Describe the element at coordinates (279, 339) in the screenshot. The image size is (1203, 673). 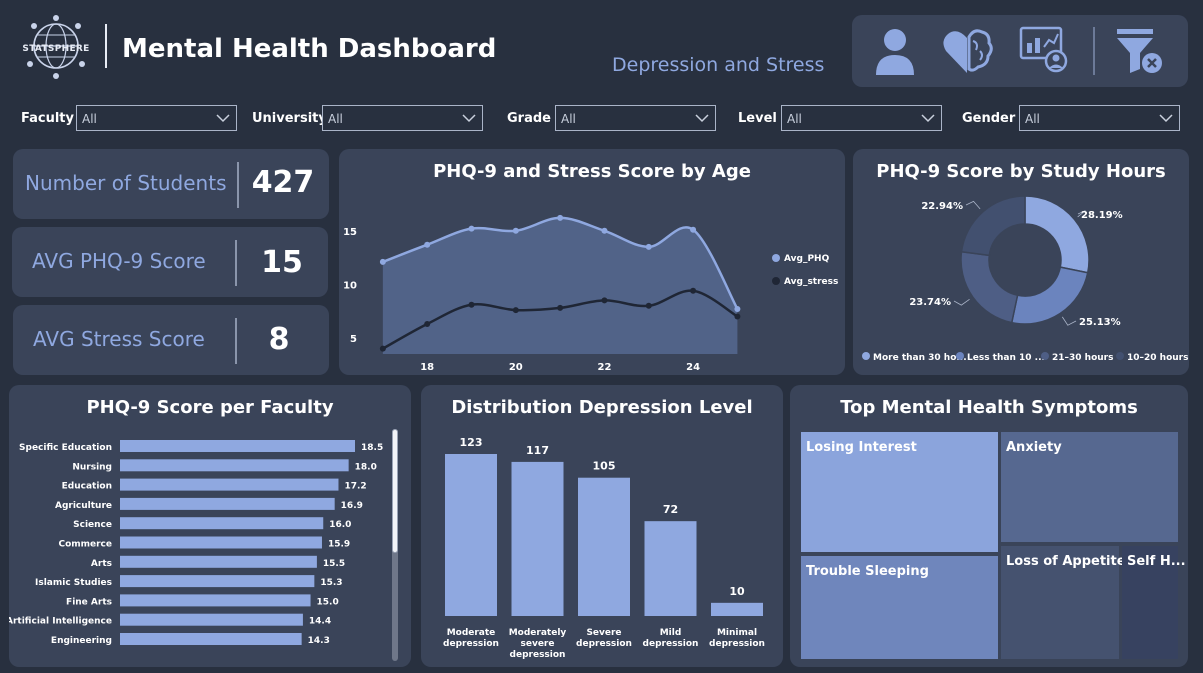
I see `kpi-value-stress: 8` at that location.